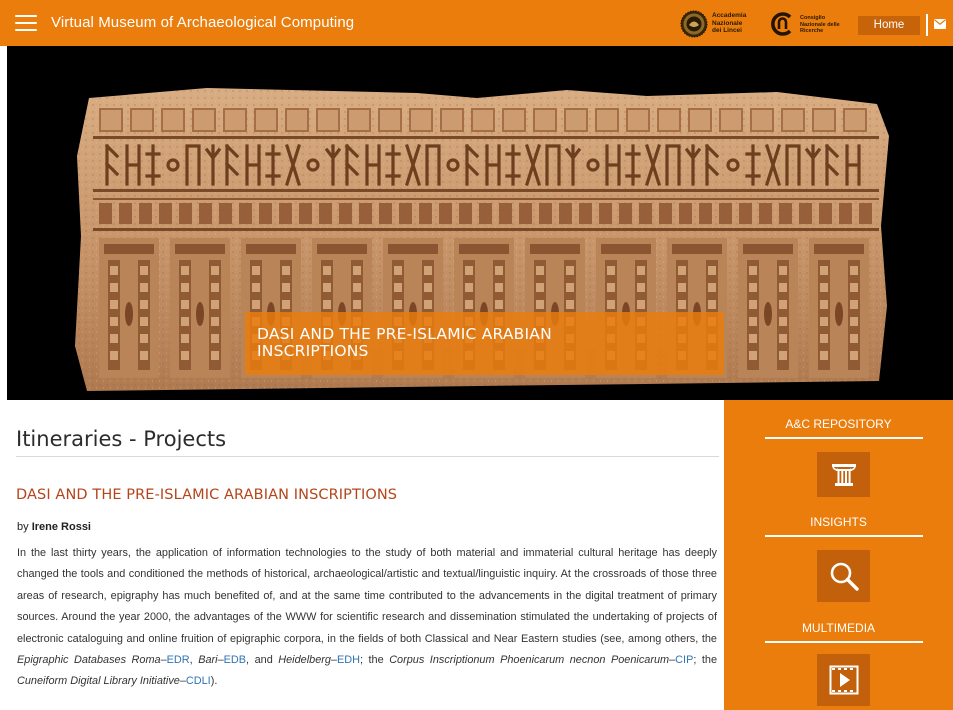 This screenshot has width=953, height=710. I want to click on sidebar-section-insights: INSIGHTS, so click(838, 558).